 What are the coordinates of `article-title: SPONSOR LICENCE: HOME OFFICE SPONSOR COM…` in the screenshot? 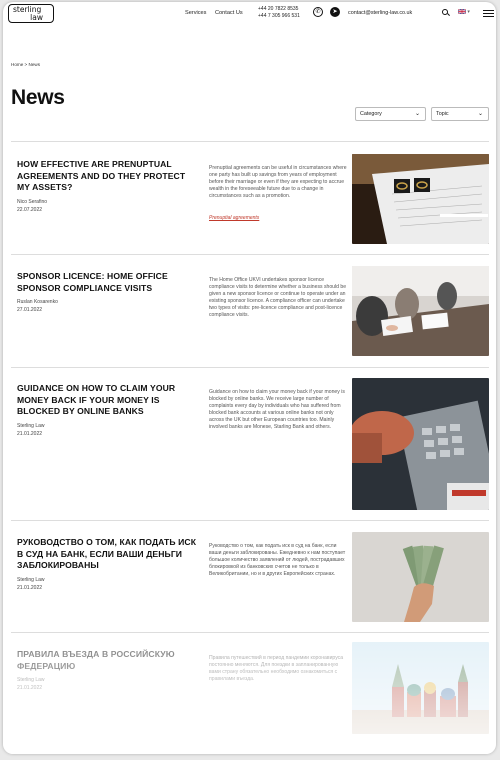 It's located at (107, 282).